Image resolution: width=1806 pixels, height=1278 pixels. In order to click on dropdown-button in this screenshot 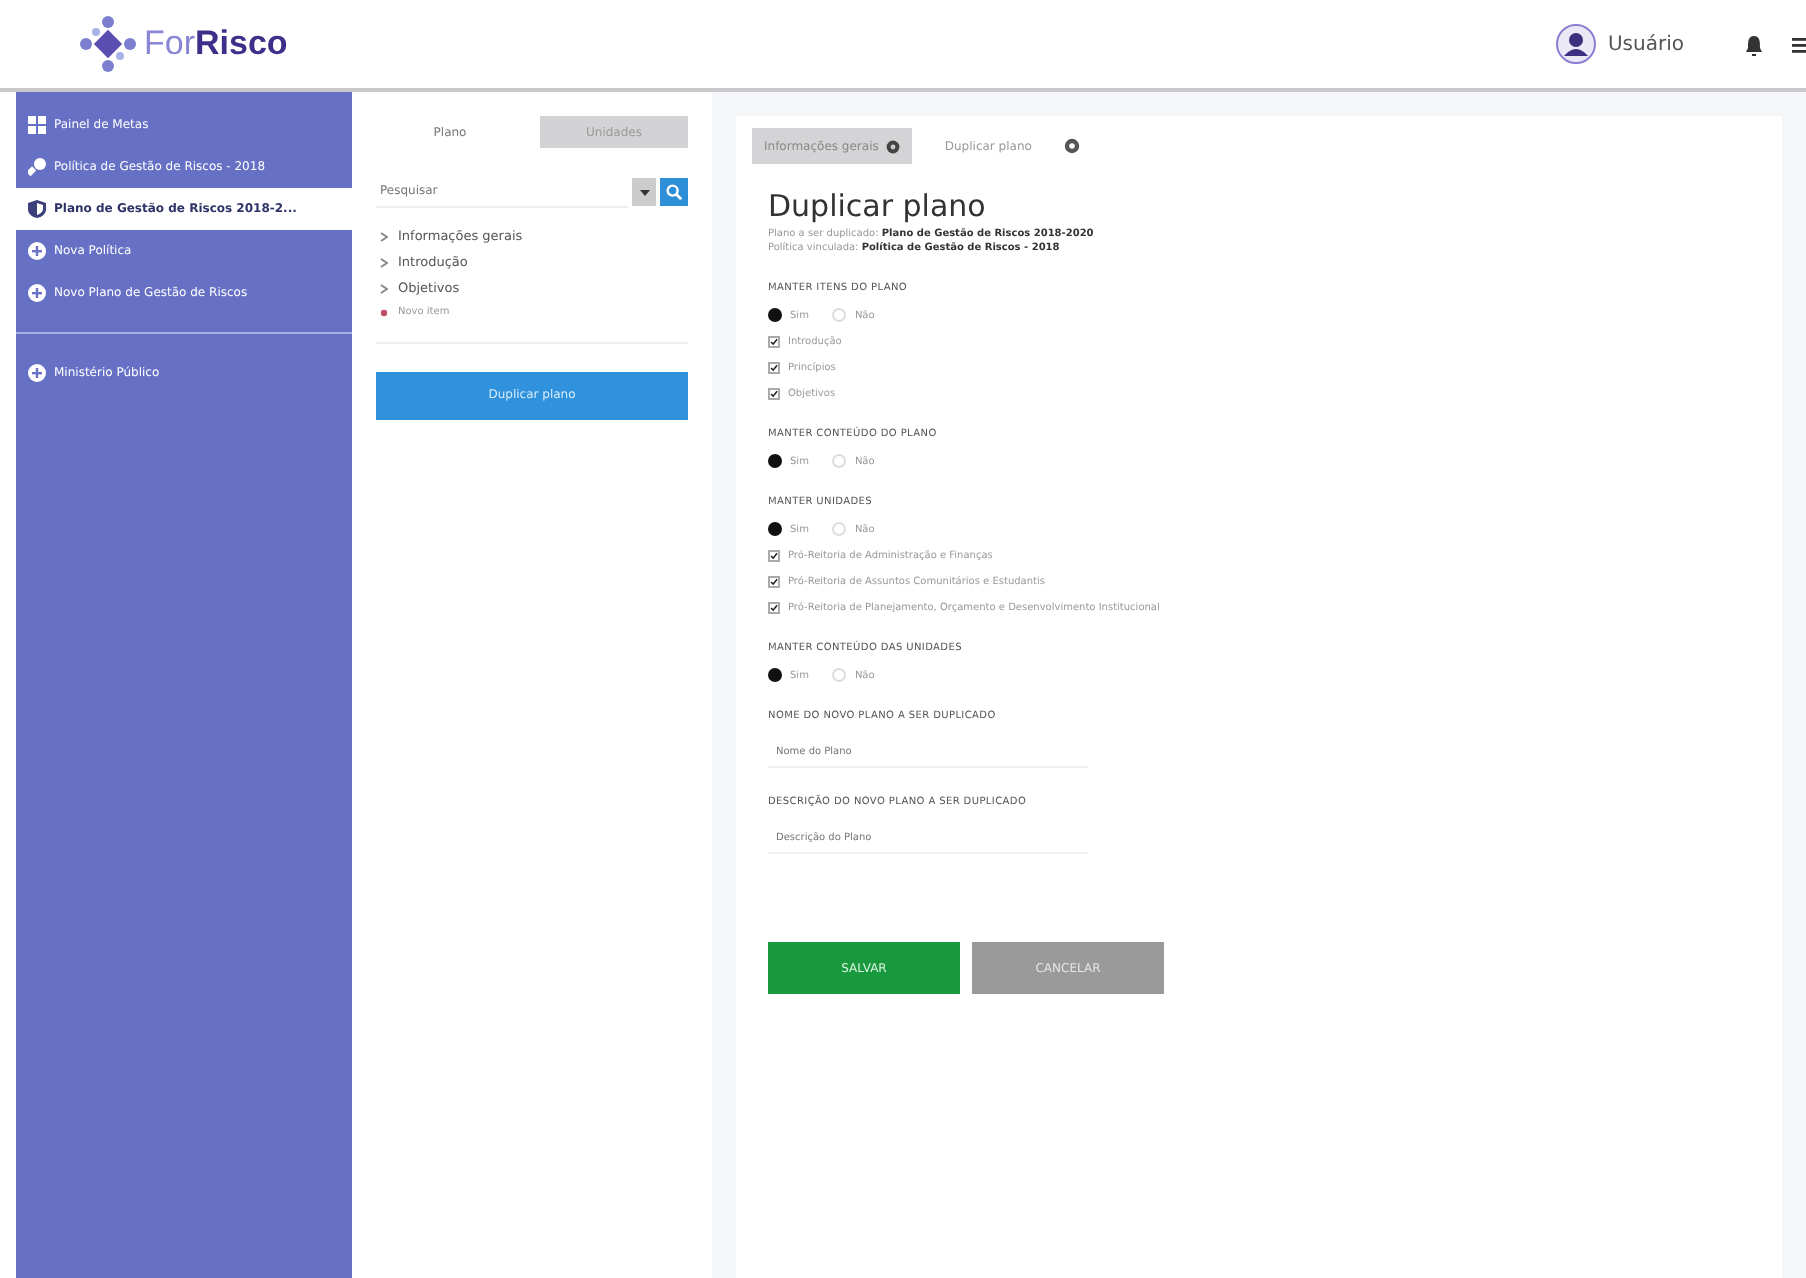, I will do `click(644, 192)`.